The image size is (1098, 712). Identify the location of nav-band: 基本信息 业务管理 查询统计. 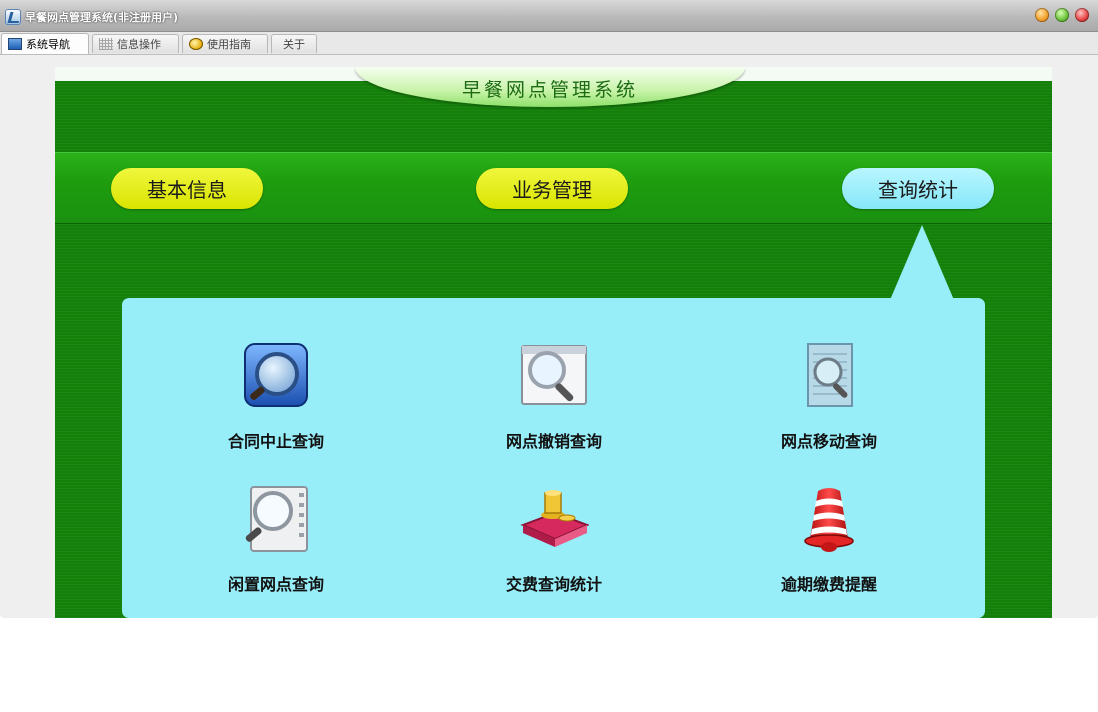
(553, 188).